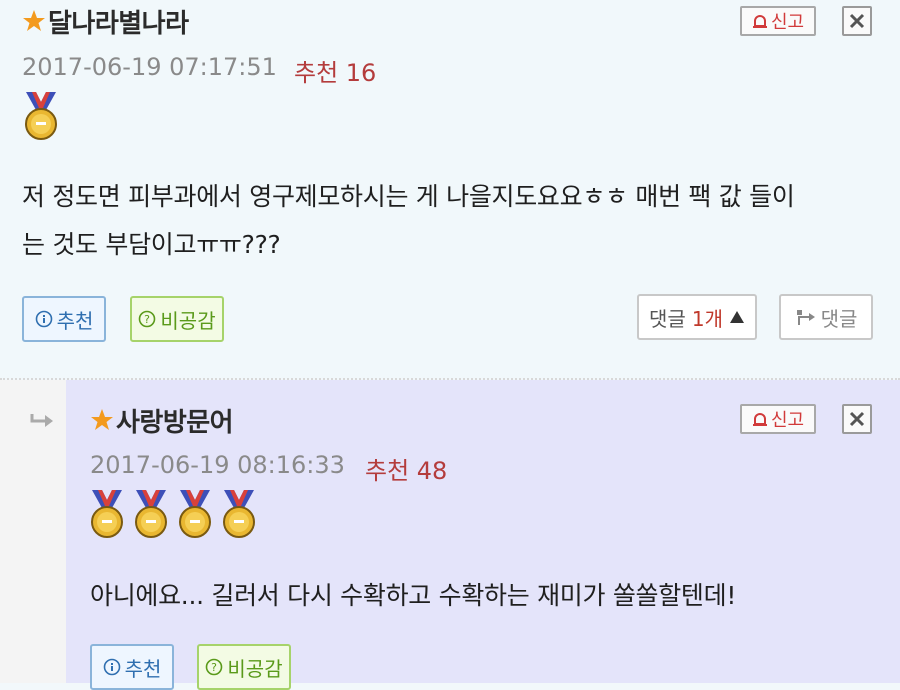  I want to click on comment-body-line-1: 저 정도면 피부과에서 영구제모하시는 게 나을지도요요ㅎㅎ 매번 팩 값 들이, so click(408, 196).